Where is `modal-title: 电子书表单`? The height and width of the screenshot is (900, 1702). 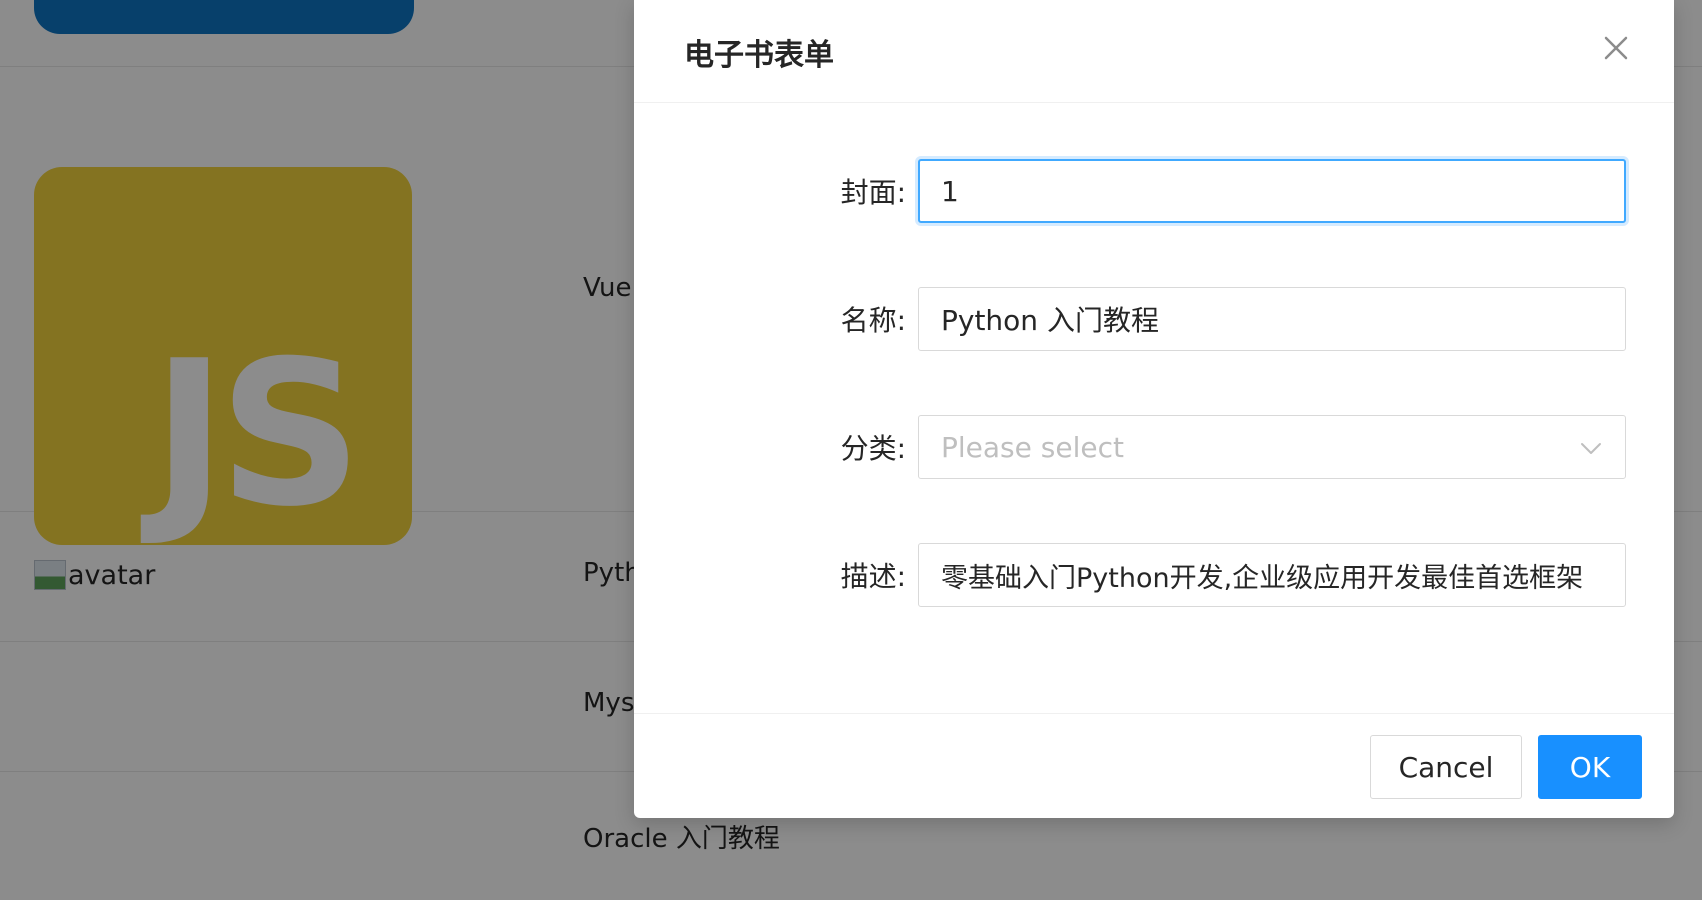 modal-title: 电子书表单 is located at coordinates (759, 55).